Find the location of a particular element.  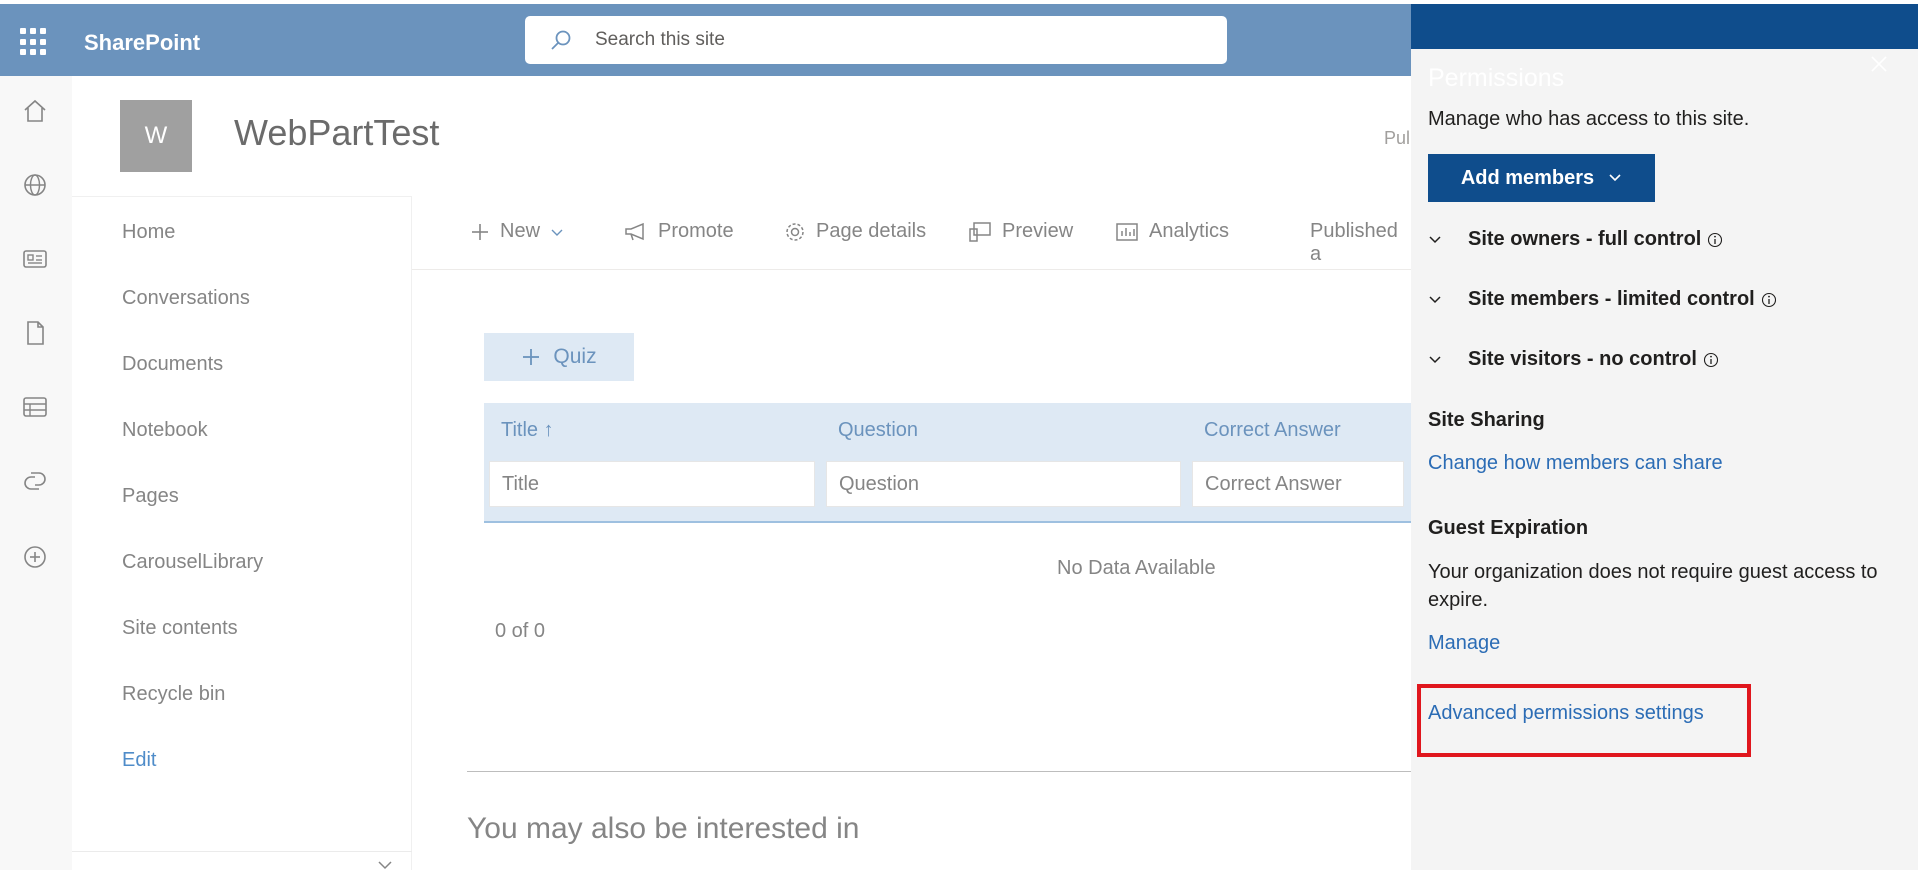

empty-message: No Data Available is located at coordinates (1136, 568).